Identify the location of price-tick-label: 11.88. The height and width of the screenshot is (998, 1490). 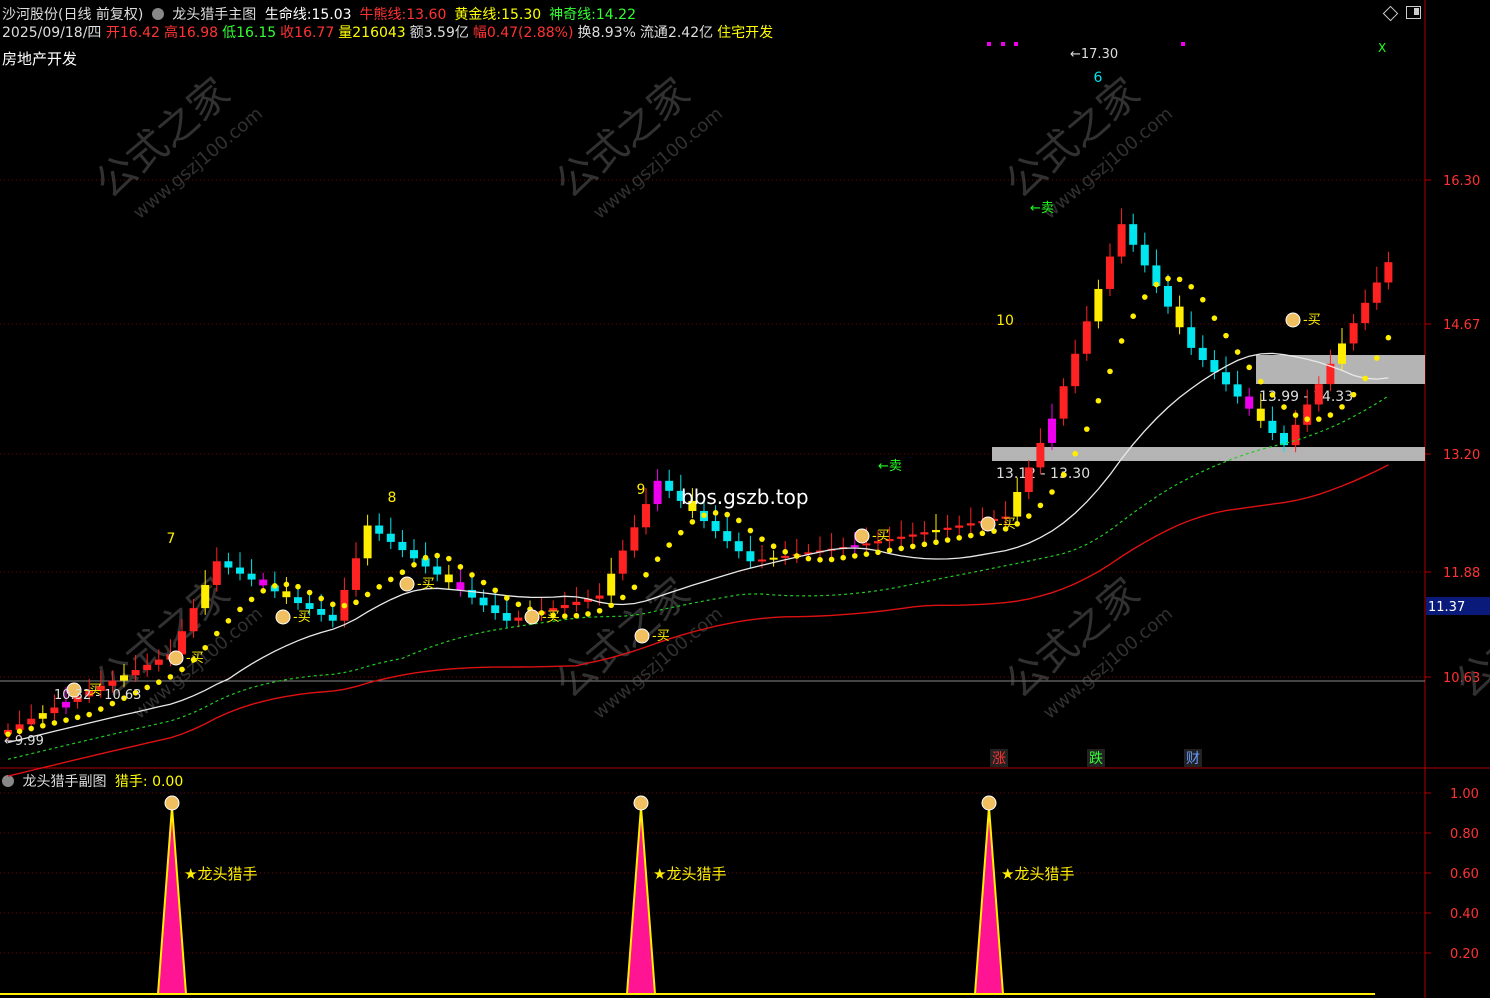
(1461, 573).